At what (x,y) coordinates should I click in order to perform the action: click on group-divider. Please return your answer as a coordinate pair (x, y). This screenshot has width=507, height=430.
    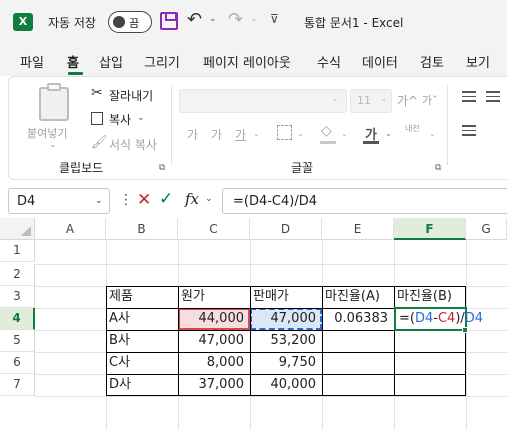
    Looking at the image, I should click on (171, 125).